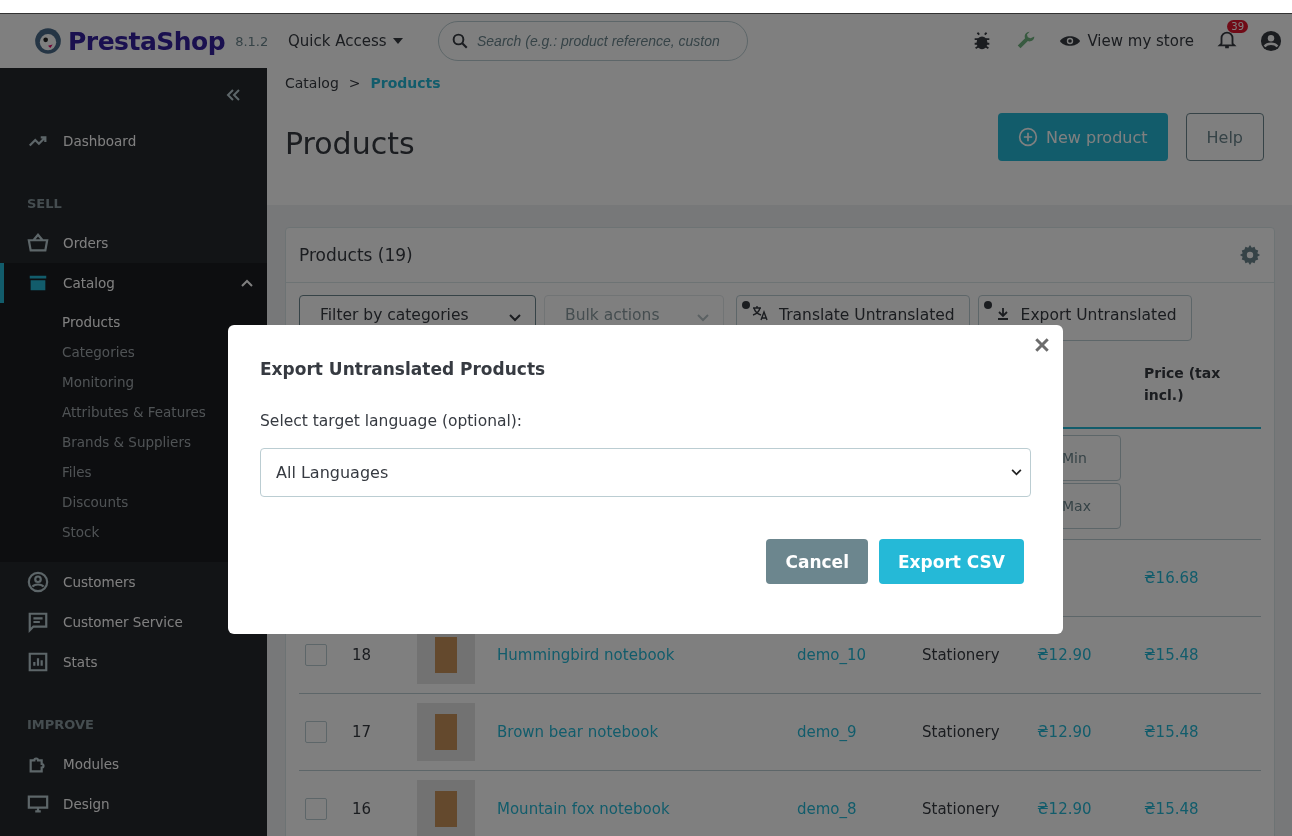 The width and height of the screenshot is (1292, 836). What do you see at coordinates (756, 311) in the screenshot?
I see `translate-icon` at bounding box center [756, 311].